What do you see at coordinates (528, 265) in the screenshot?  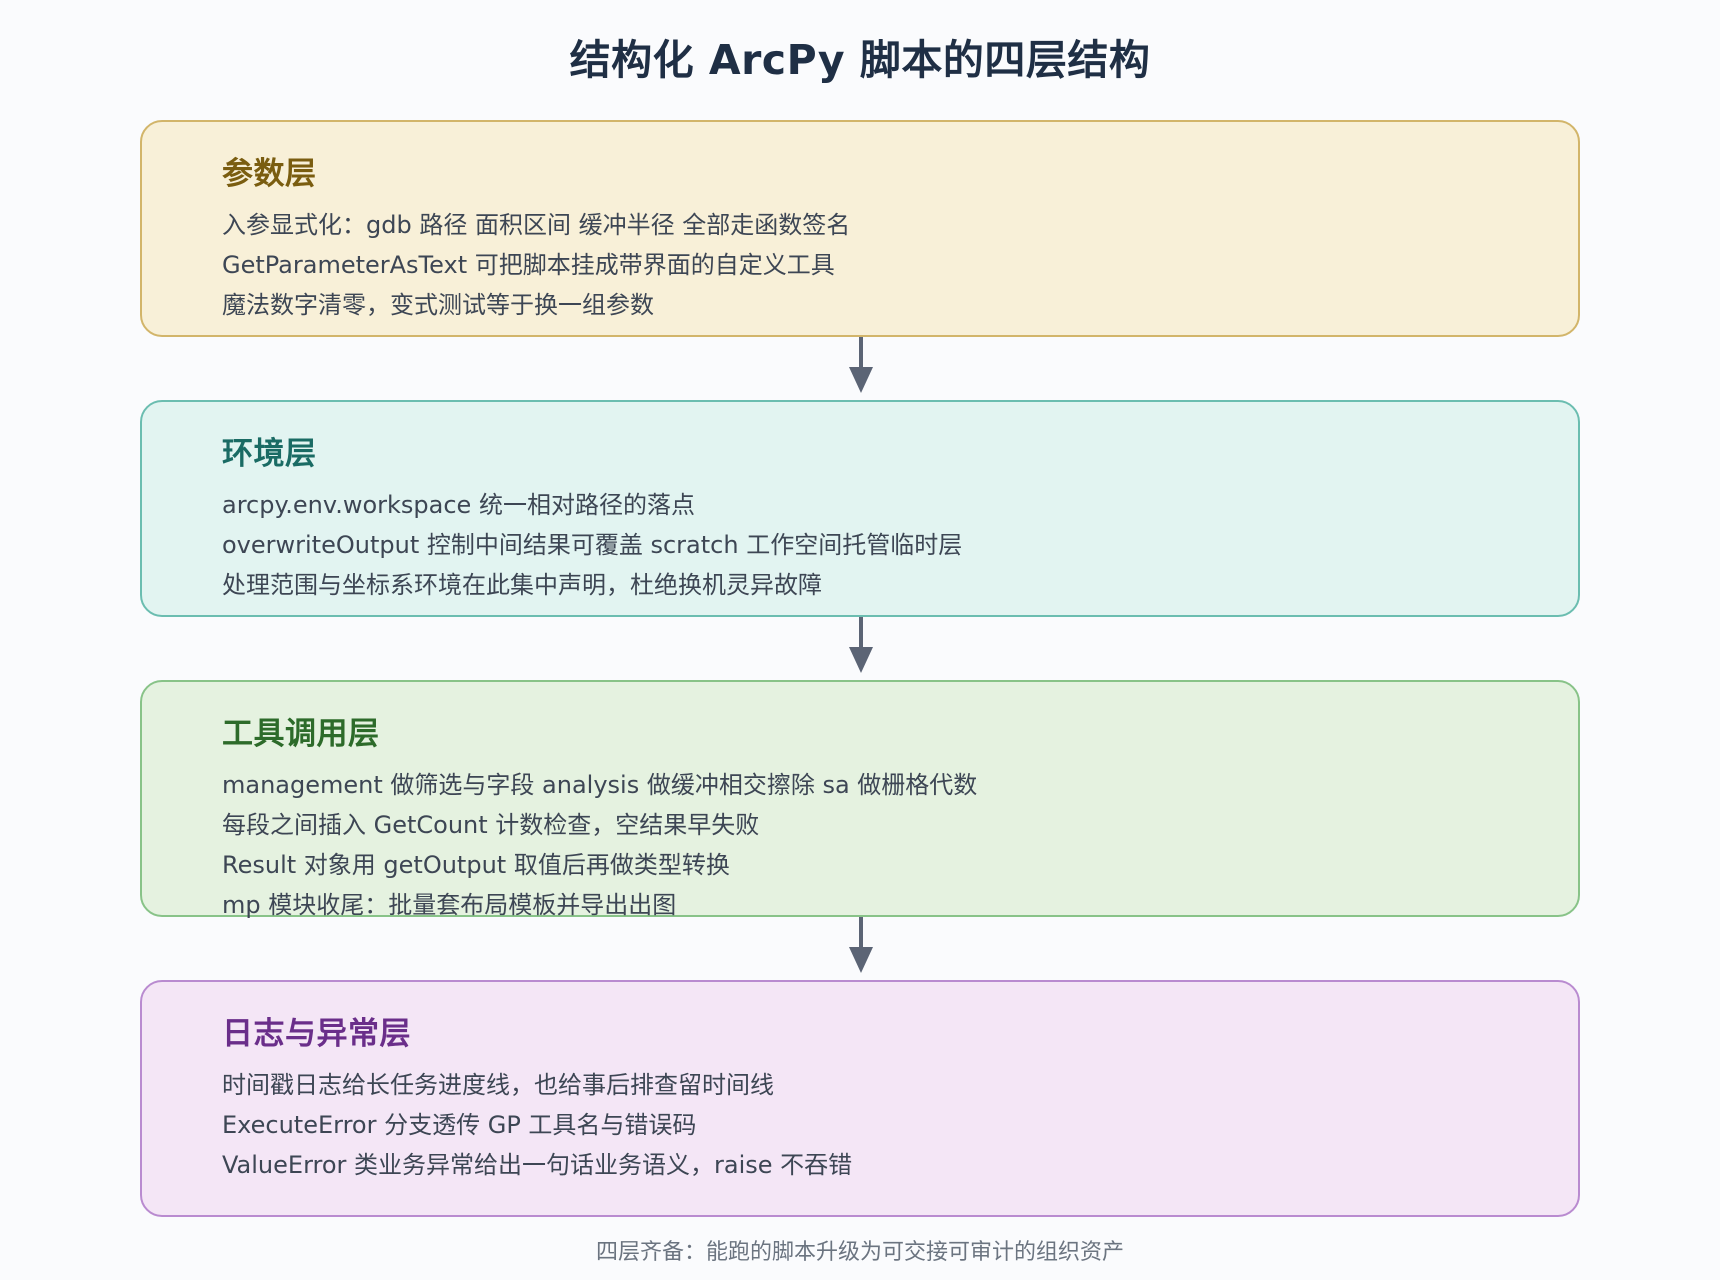 I see `layer-line: GetParameterAsText 可把脚本挂成带界面的自定义工具` at bounding box center [528, 265].